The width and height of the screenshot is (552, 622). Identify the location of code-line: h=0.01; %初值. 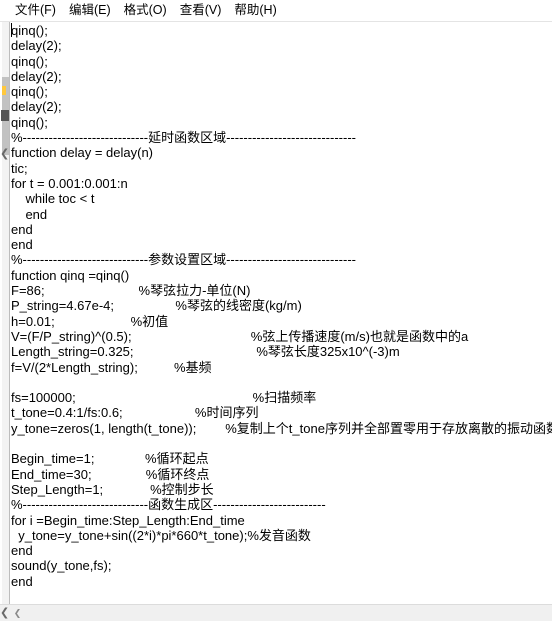
(90, 321).